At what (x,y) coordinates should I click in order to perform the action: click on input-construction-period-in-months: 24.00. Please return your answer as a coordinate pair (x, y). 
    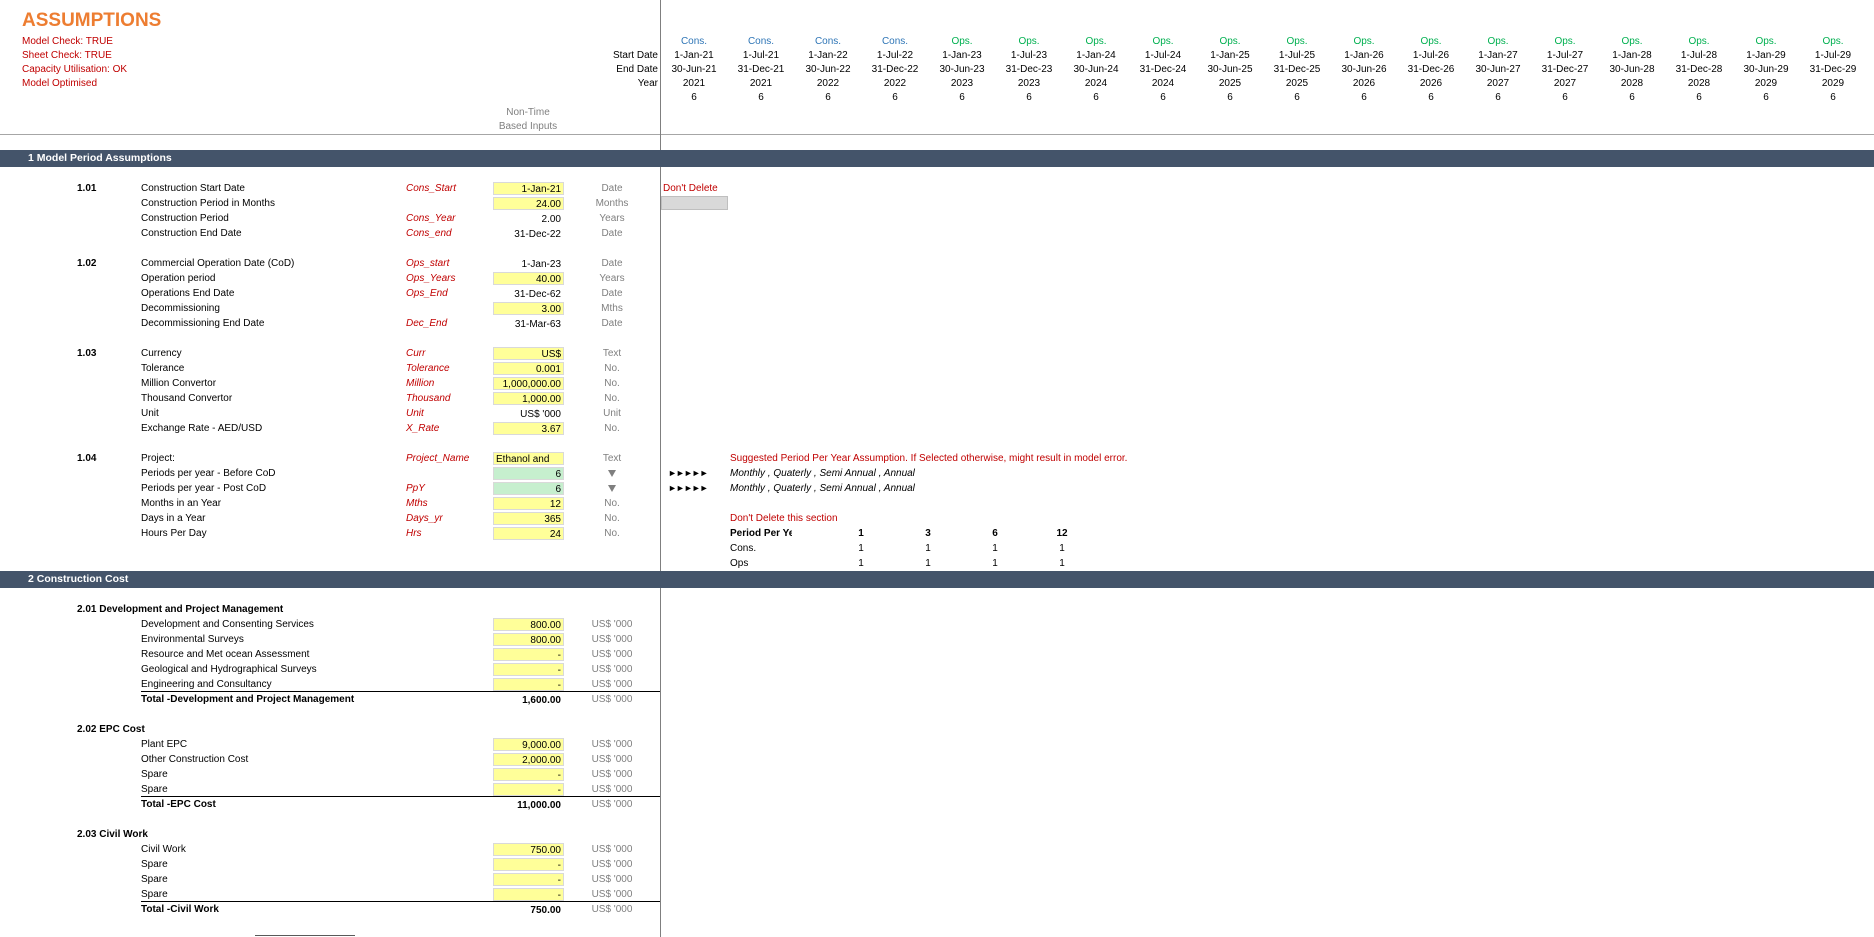
    Looking at the image, I should click on (528, 203).